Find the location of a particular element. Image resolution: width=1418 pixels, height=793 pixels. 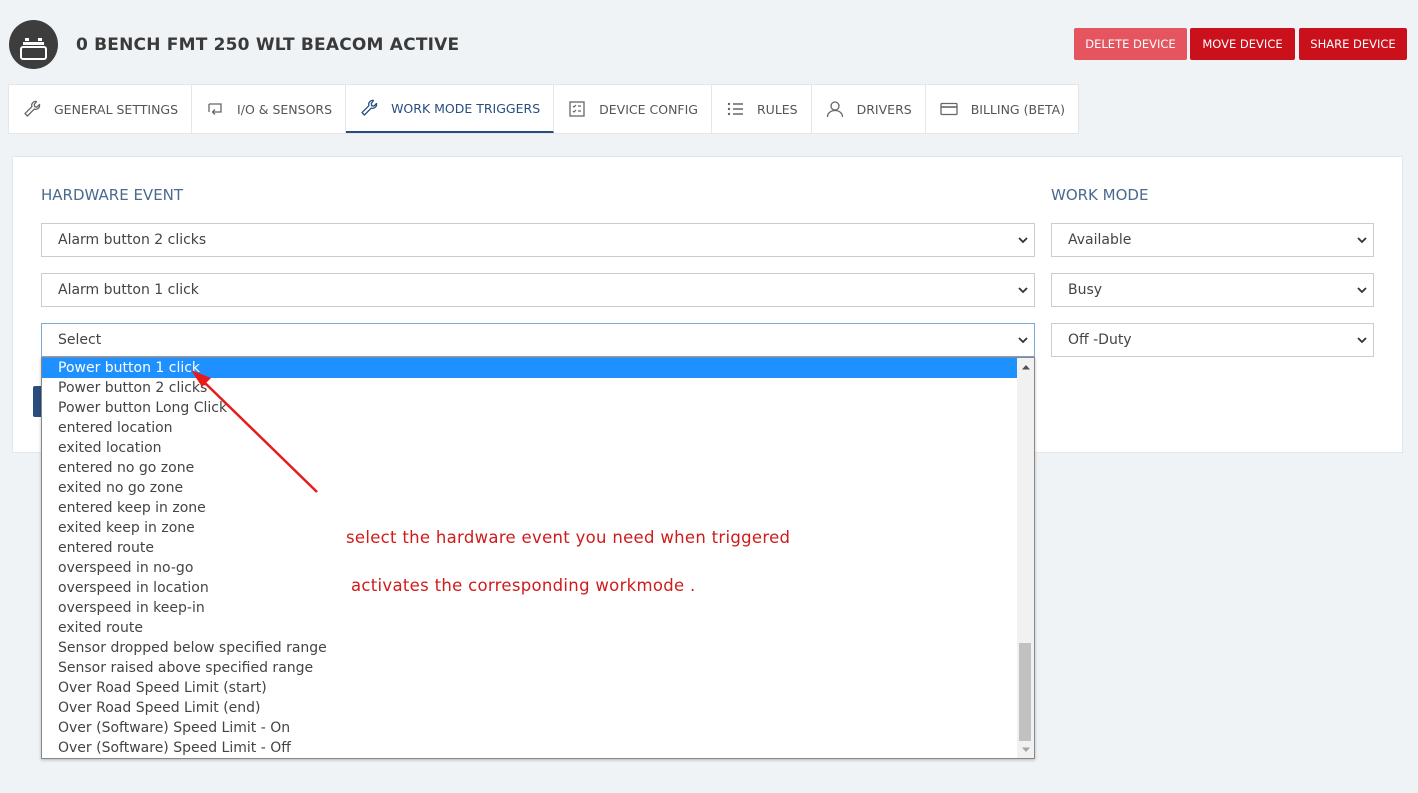

selected-value: Alarm button 2 clicks is located at coordinates (132, 240).